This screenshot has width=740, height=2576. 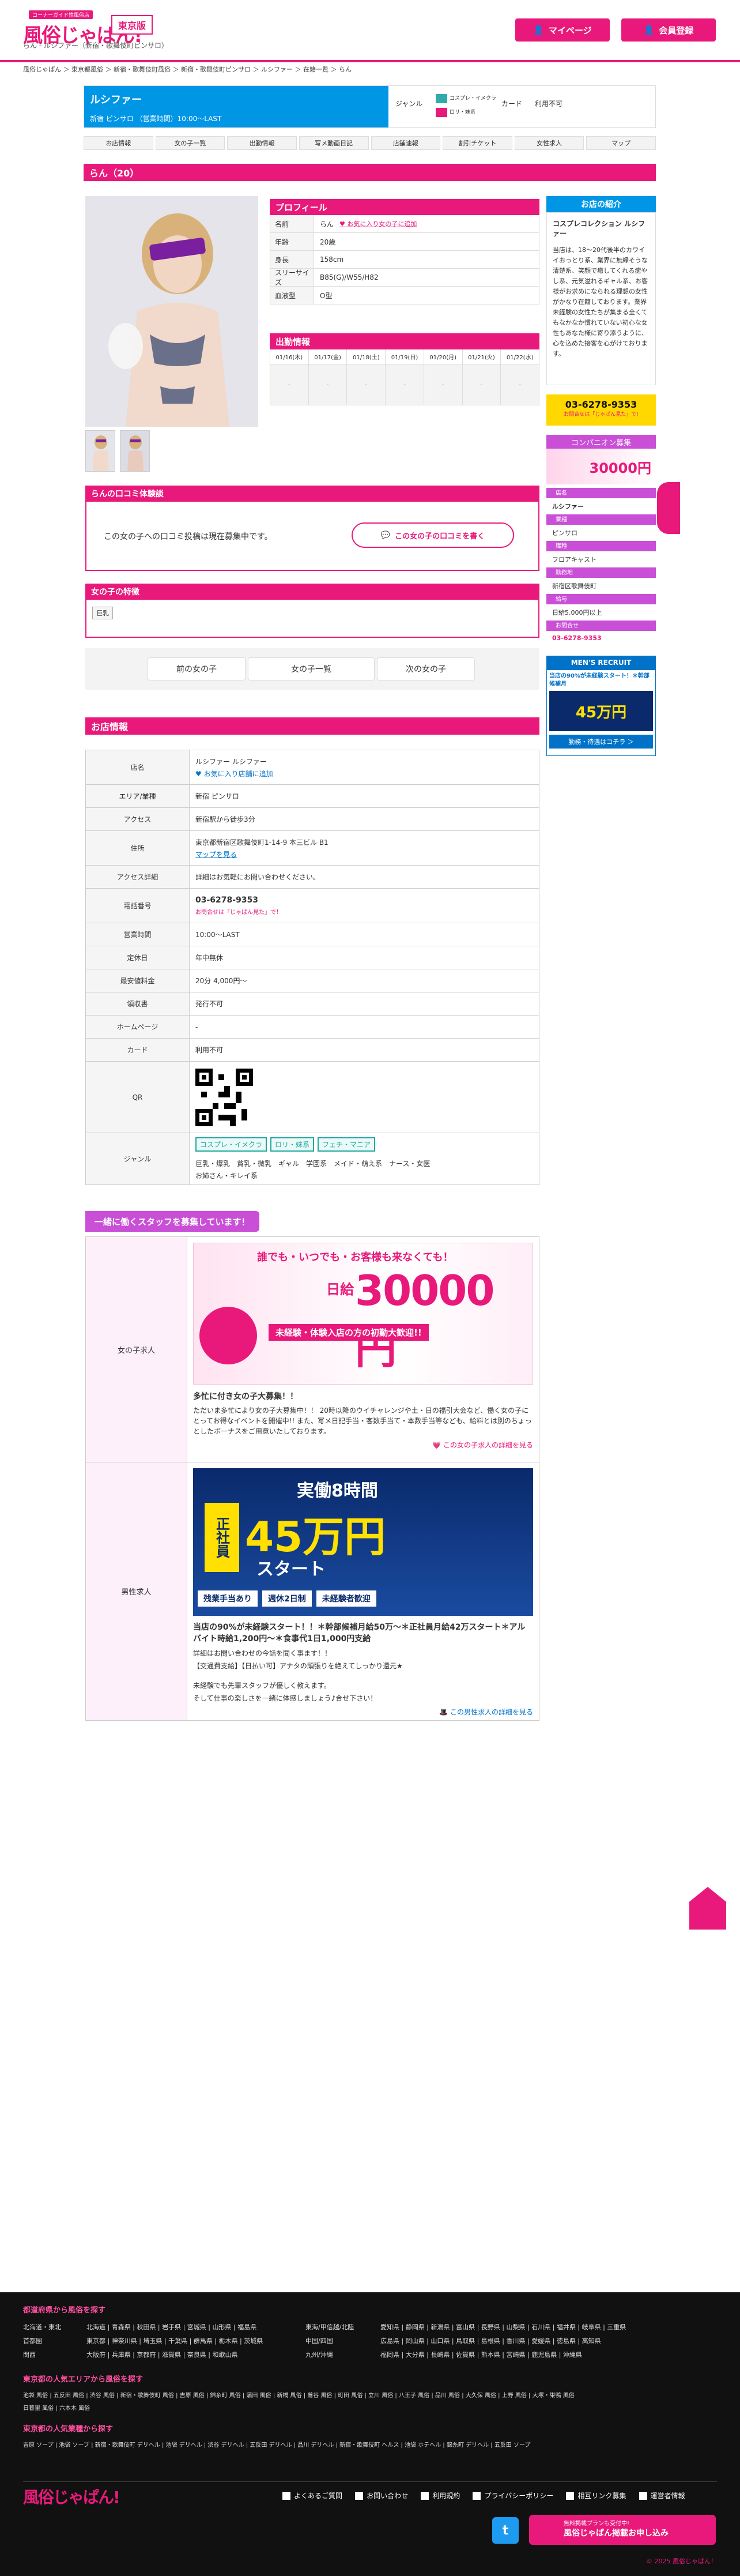 I want to click on mypage-button: 👤 マイページ, so click(x=562, y=30).